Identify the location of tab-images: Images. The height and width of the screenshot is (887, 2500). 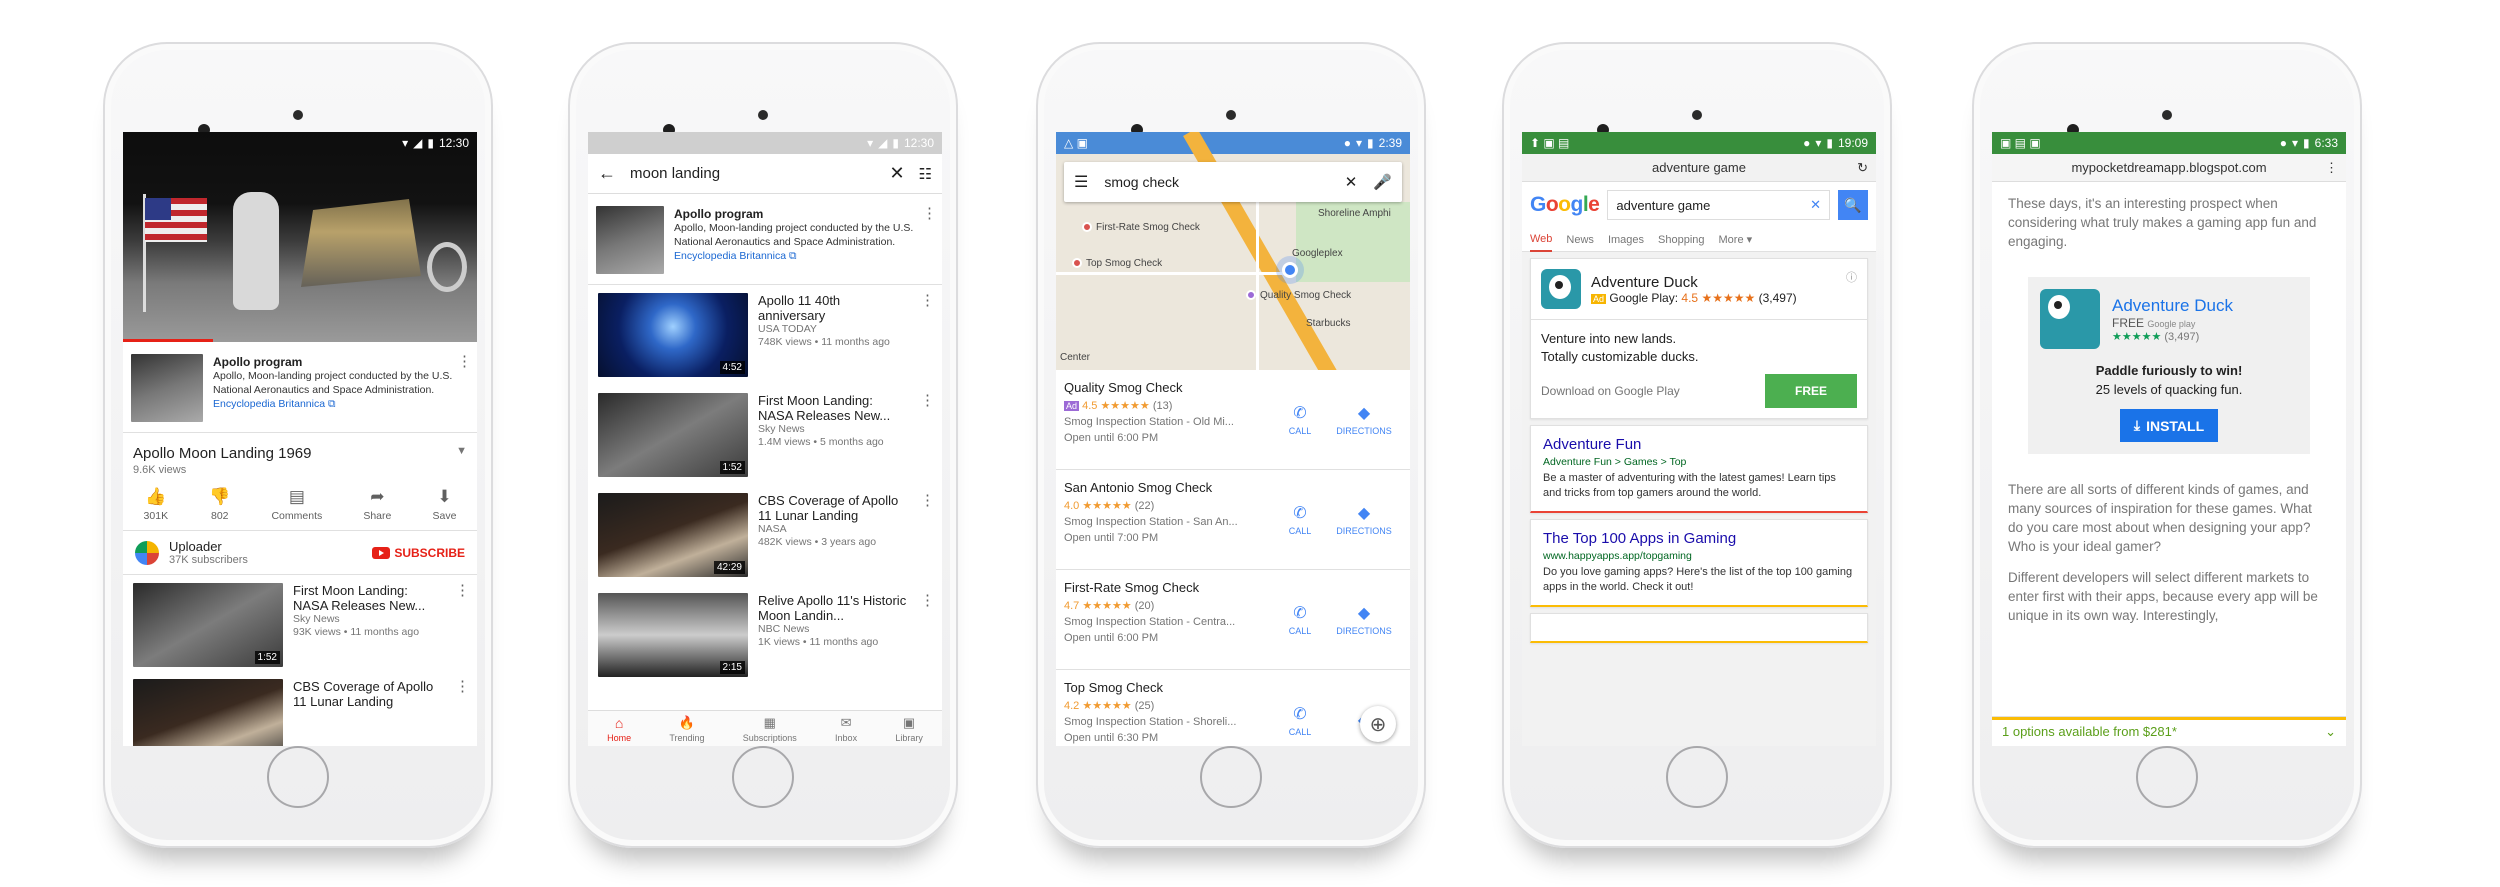
(1626, 240).